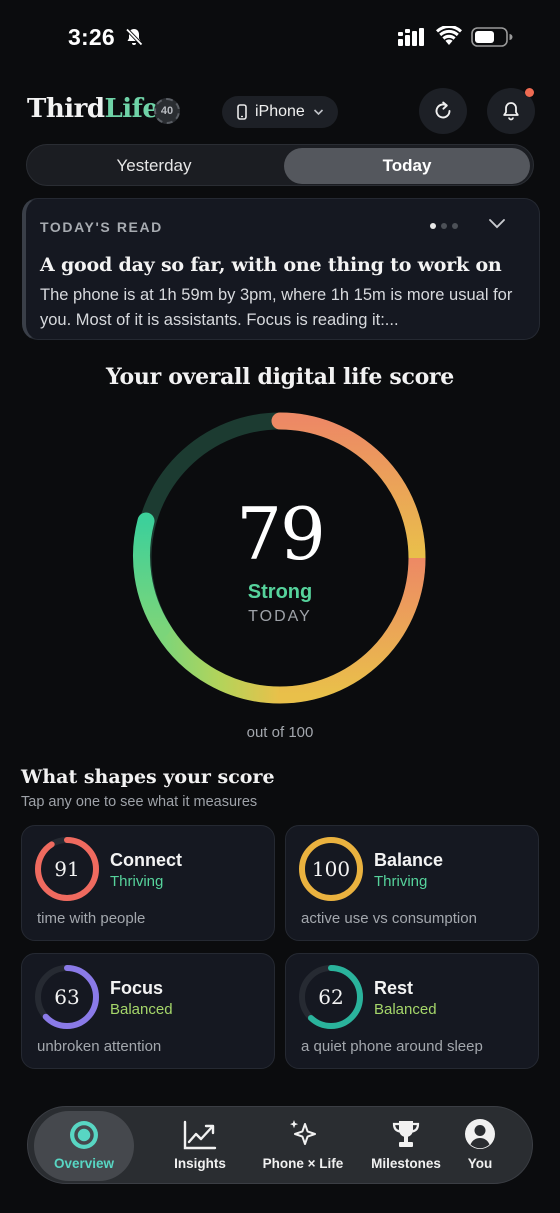  What do you see at coordinates (480, 1134) in the screenshot?
I see `profile-icon` at bounding box center [480, 1134].